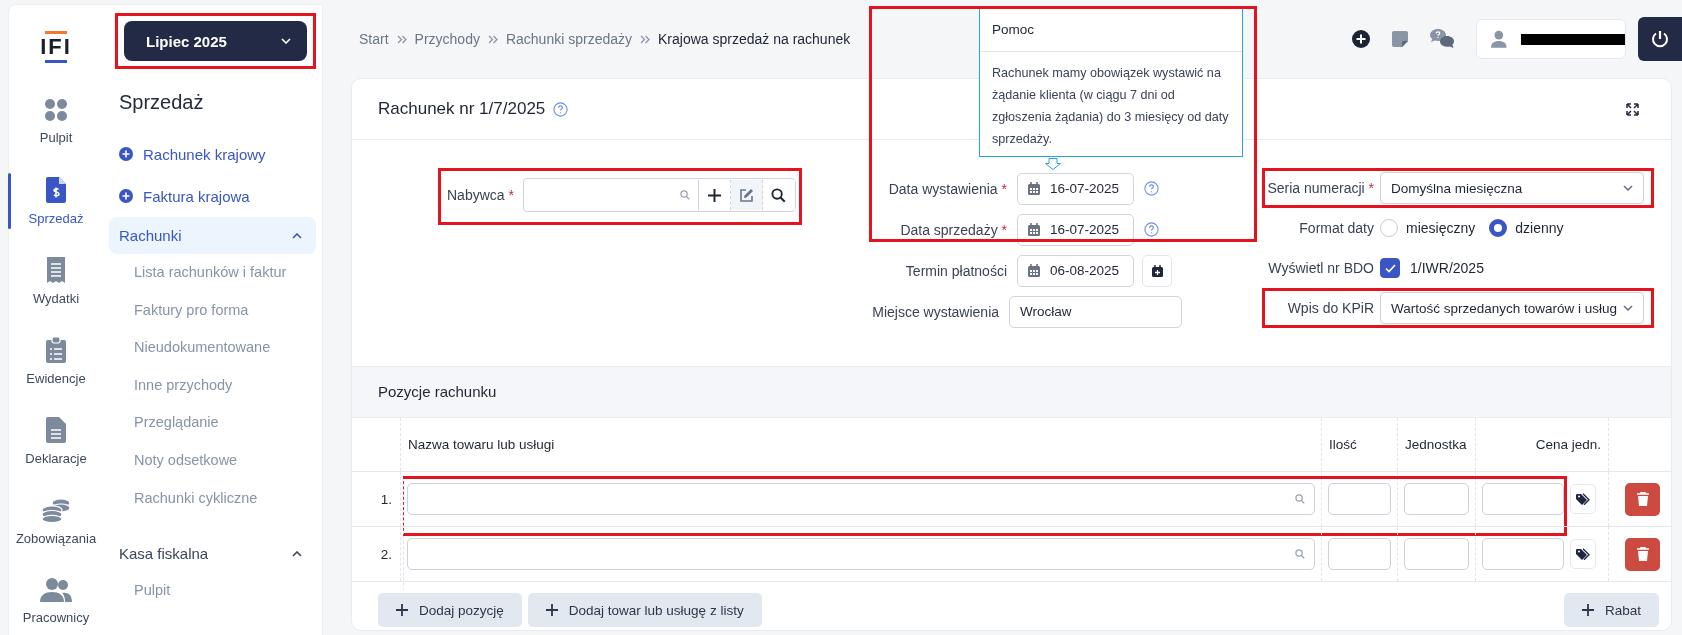 The height and width of the screenshot is (635, 1682). What do you see at coordinates (659, 195) in the screenshot?
I see `buyer-field` at bounding box center [659, 195].